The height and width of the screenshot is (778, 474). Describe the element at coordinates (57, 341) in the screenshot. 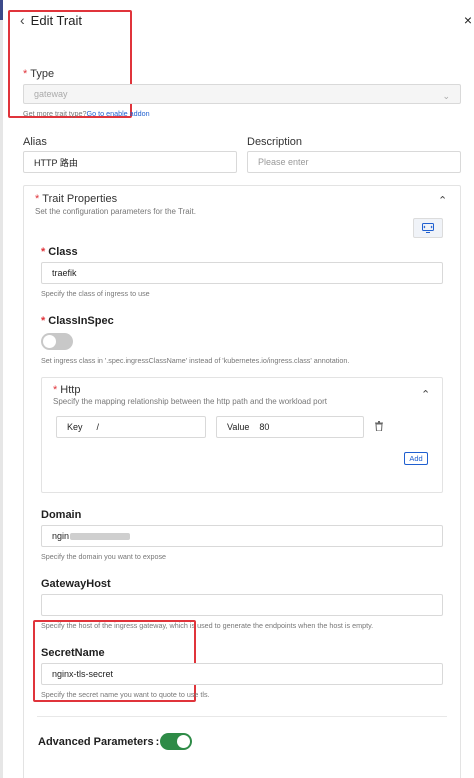

I see `classinspec-toggle` at that location.